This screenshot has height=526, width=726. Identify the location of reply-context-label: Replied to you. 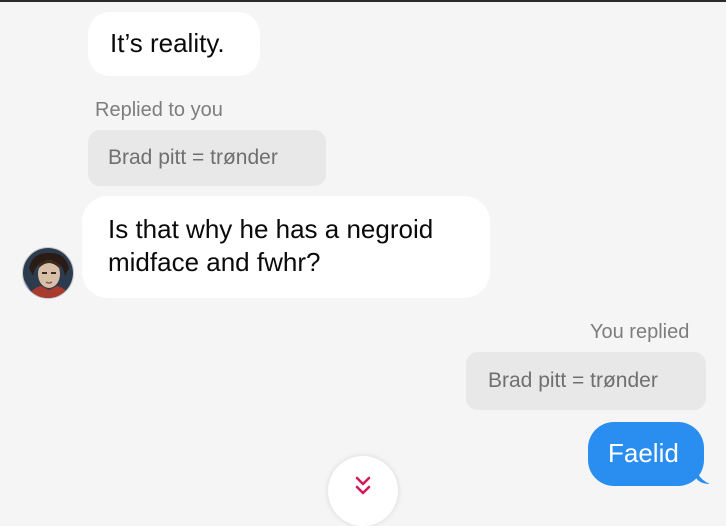
(159, 110).